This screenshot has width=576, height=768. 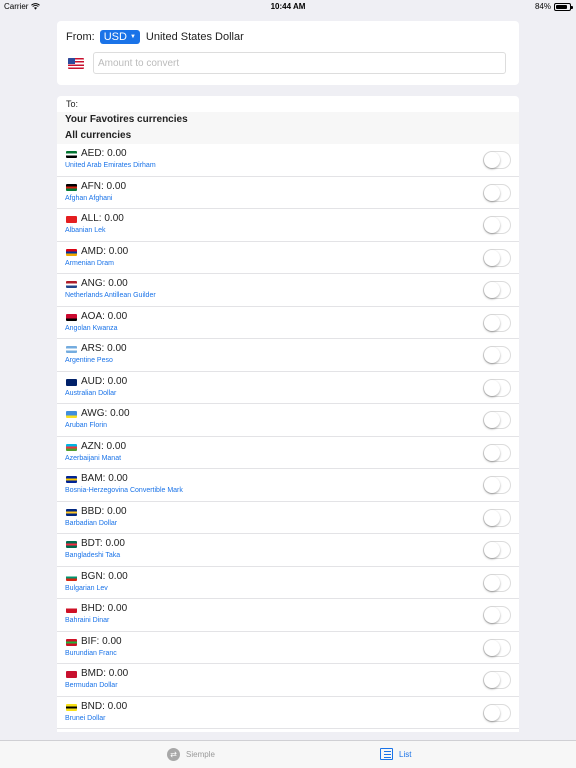 I want to click on currency-row: BMD: 0.00 Bermudan Dollar, so click(x=288, y=680).